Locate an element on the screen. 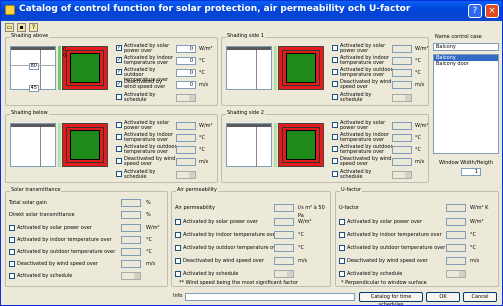 The height and width of the screenshot is (306, 503). total-solar-gain-input is located at coordinates (131, 203).